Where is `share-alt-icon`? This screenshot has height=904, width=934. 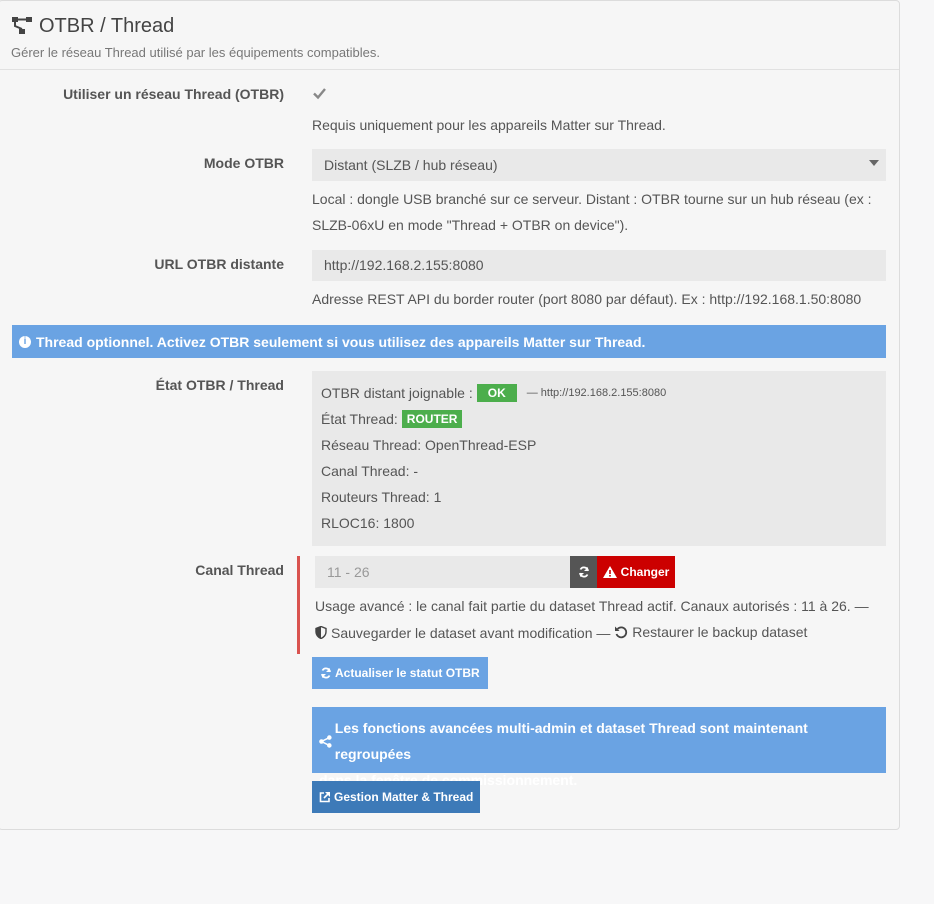
share-alt-icon is located at coordinates (325, 741).